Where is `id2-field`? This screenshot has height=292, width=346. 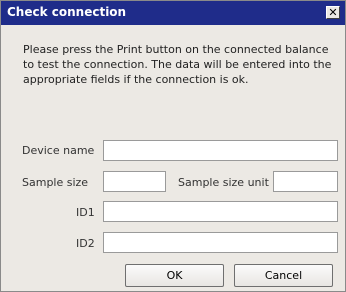
id2-field is located at coordinates (220, 242).